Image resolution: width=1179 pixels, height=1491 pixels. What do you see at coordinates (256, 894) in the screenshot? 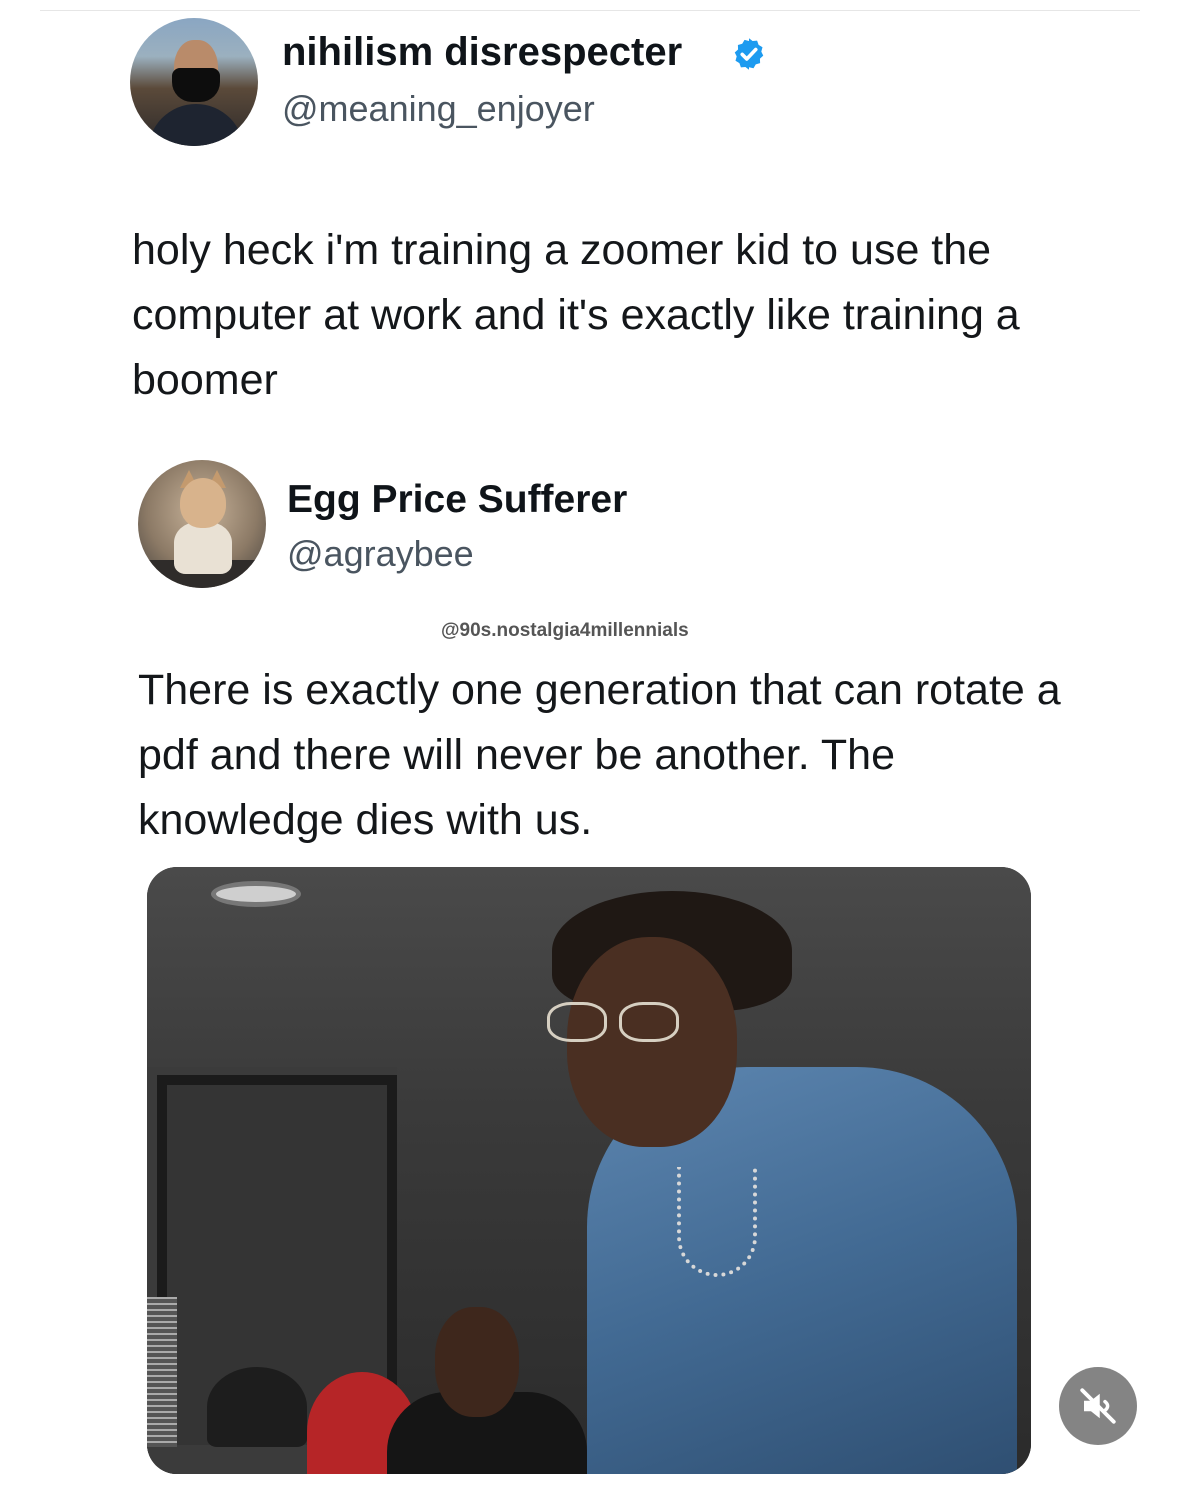
I see `ceiling-light` at bounding box center [256, 894].